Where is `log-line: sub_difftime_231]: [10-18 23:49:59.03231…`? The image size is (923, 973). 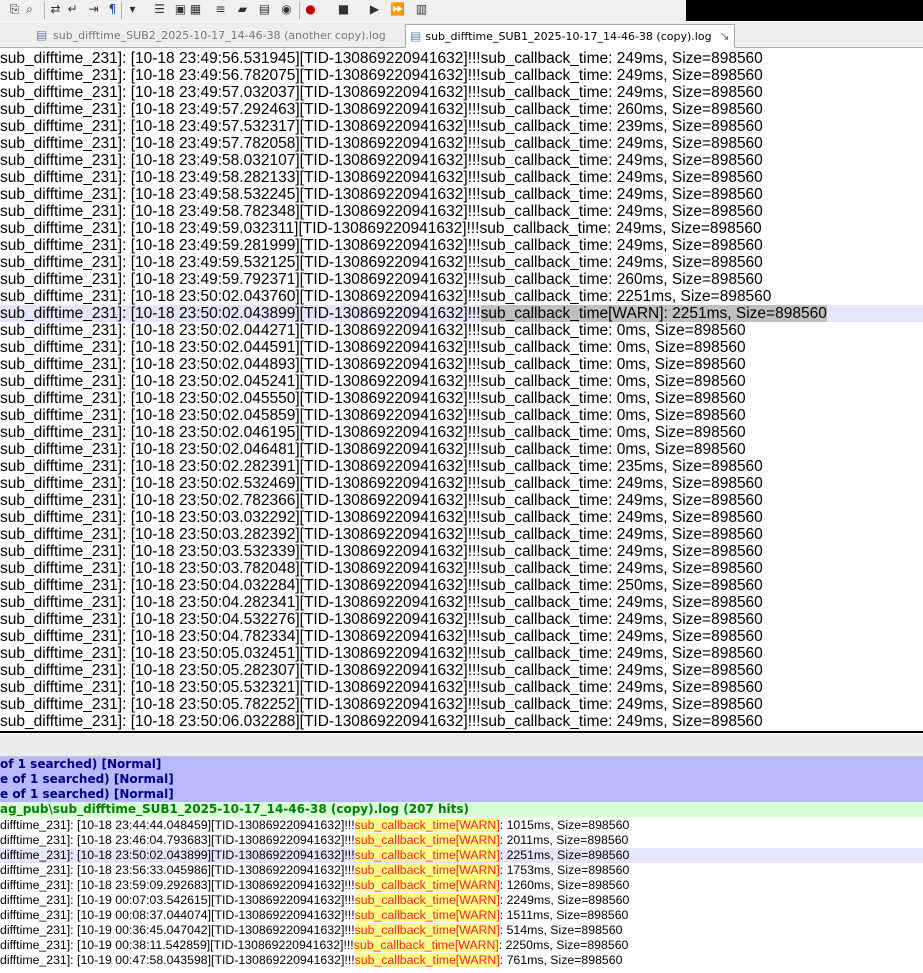
log-line: sub_difftime_231]: [10-18 23:49:59.03231… is located at coordinates (381, 228).